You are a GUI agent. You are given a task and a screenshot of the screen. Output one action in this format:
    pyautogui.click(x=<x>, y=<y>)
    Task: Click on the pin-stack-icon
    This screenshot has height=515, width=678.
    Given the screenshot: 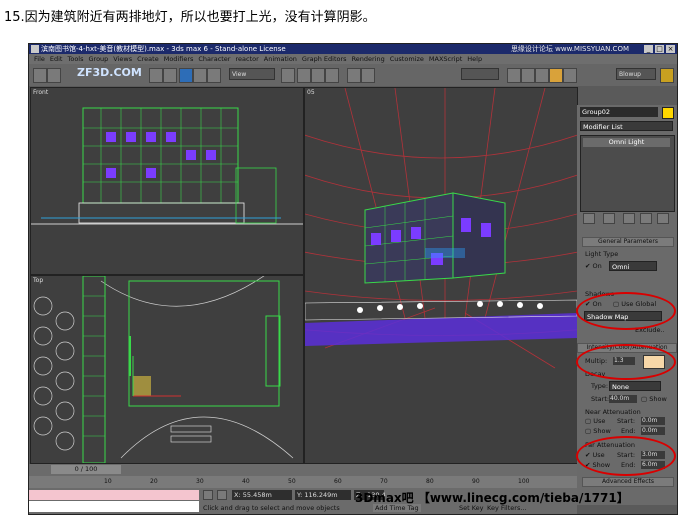 What is the action you would take?
    pyautogui.click(x=589, y=218)
    